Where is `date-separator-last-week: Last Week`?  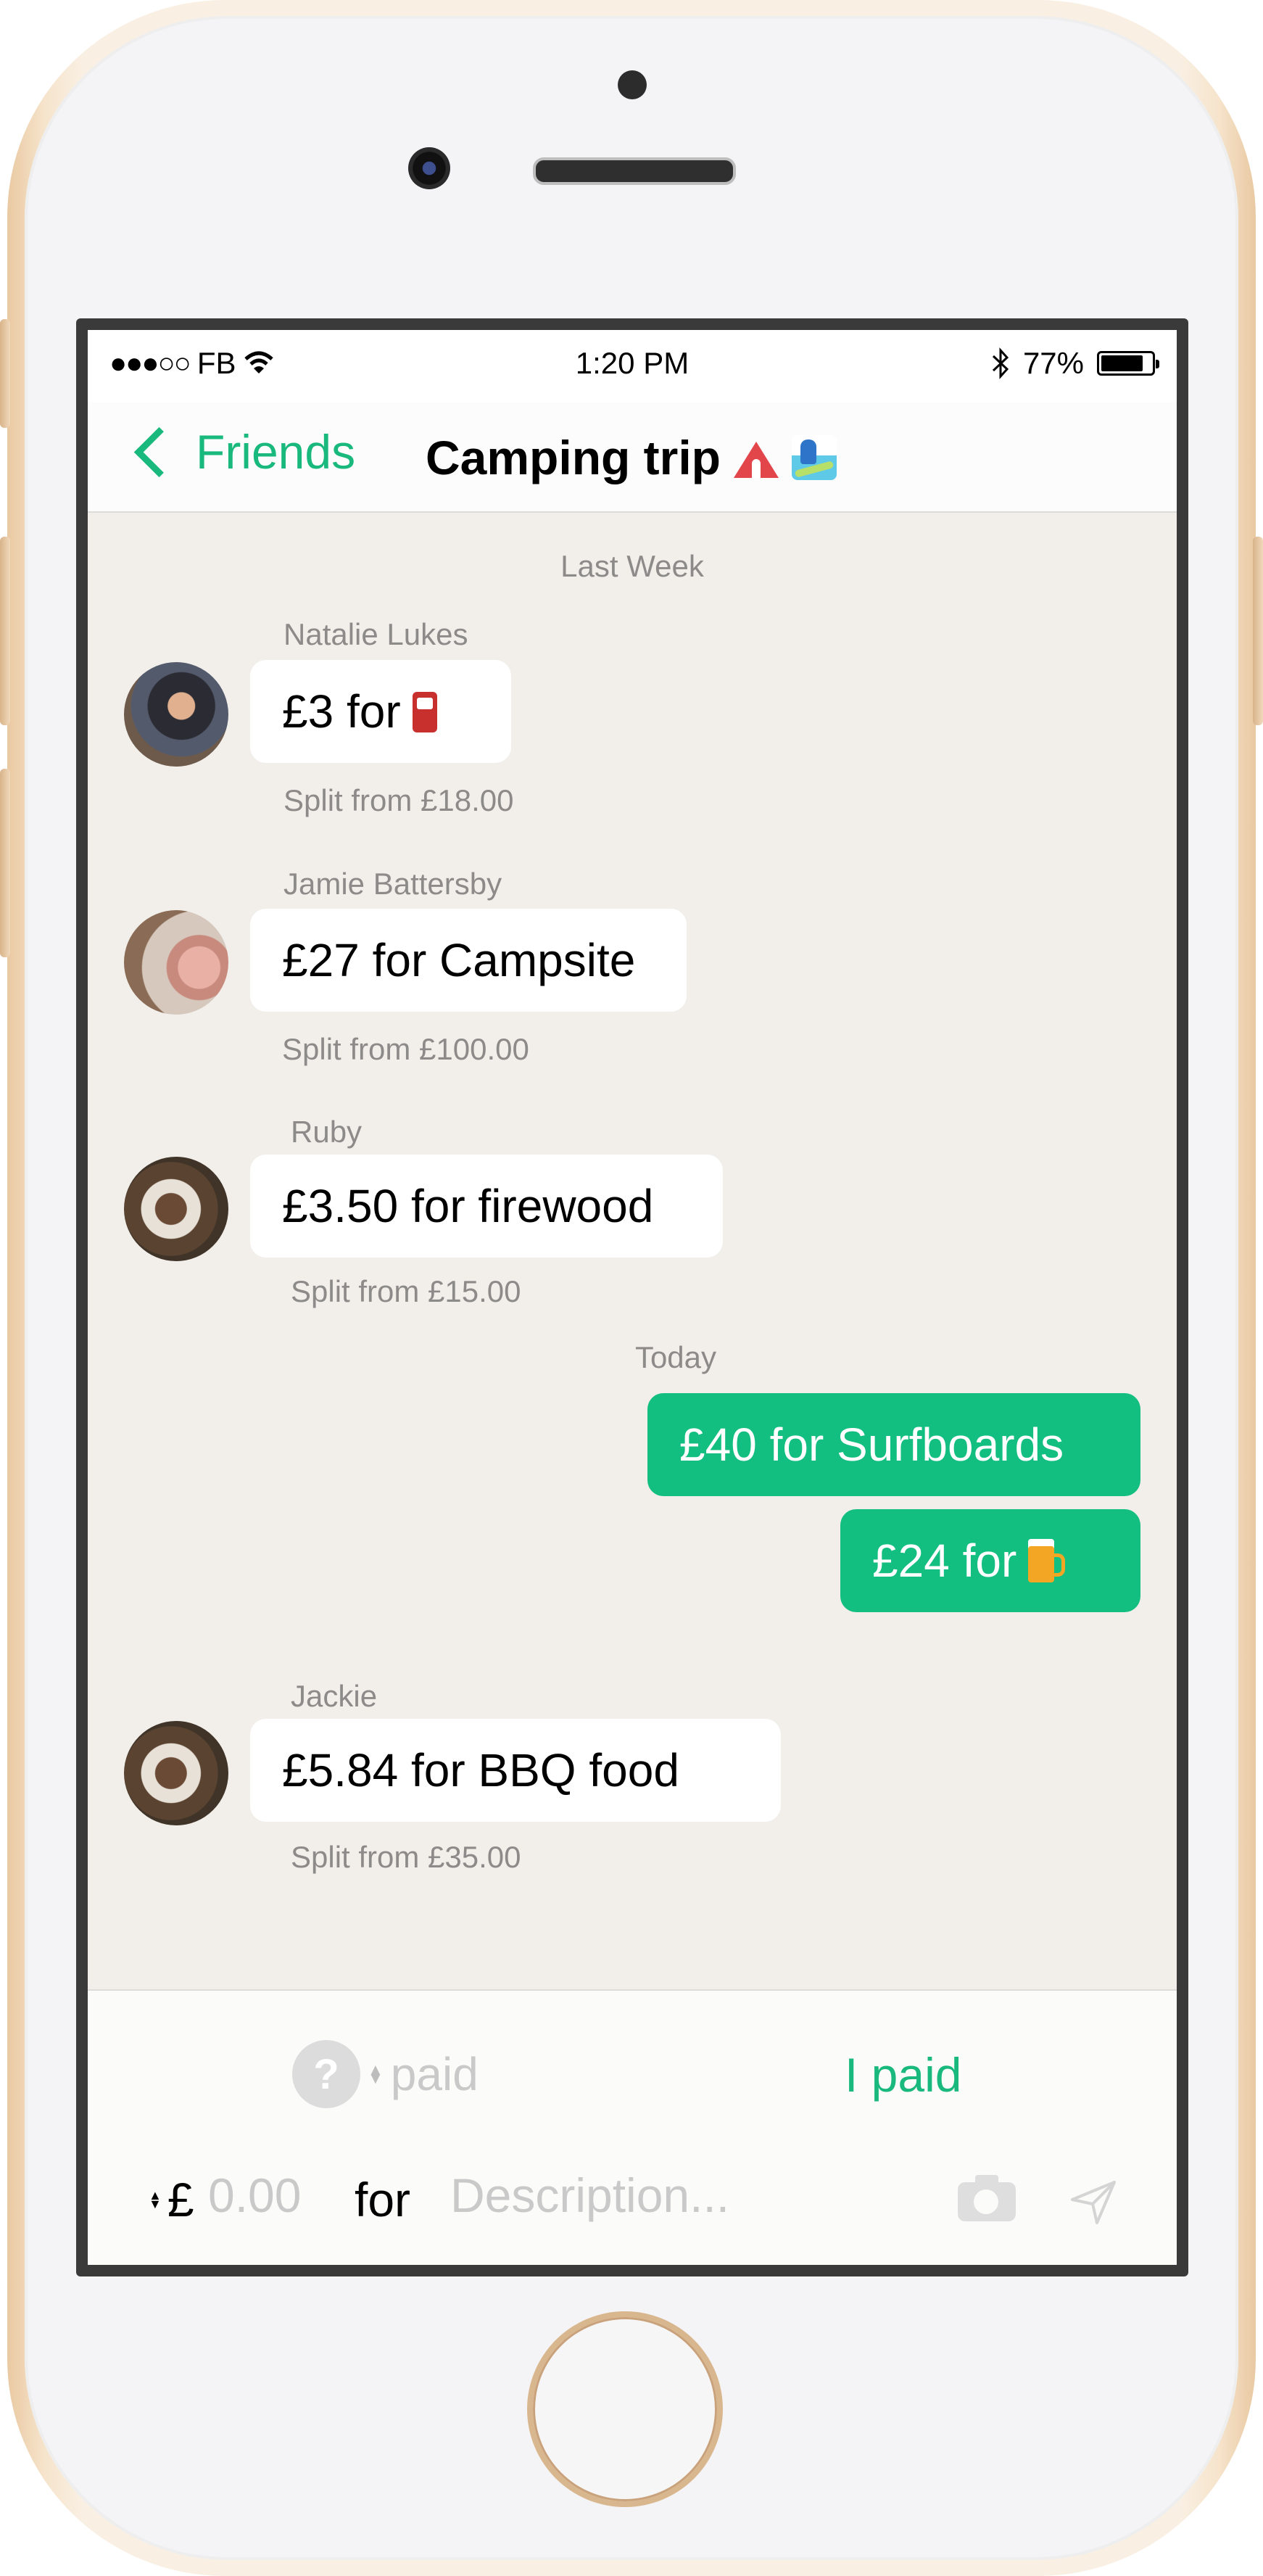 date-separator-last-week: Last Week is located at coordinates (632, 566).